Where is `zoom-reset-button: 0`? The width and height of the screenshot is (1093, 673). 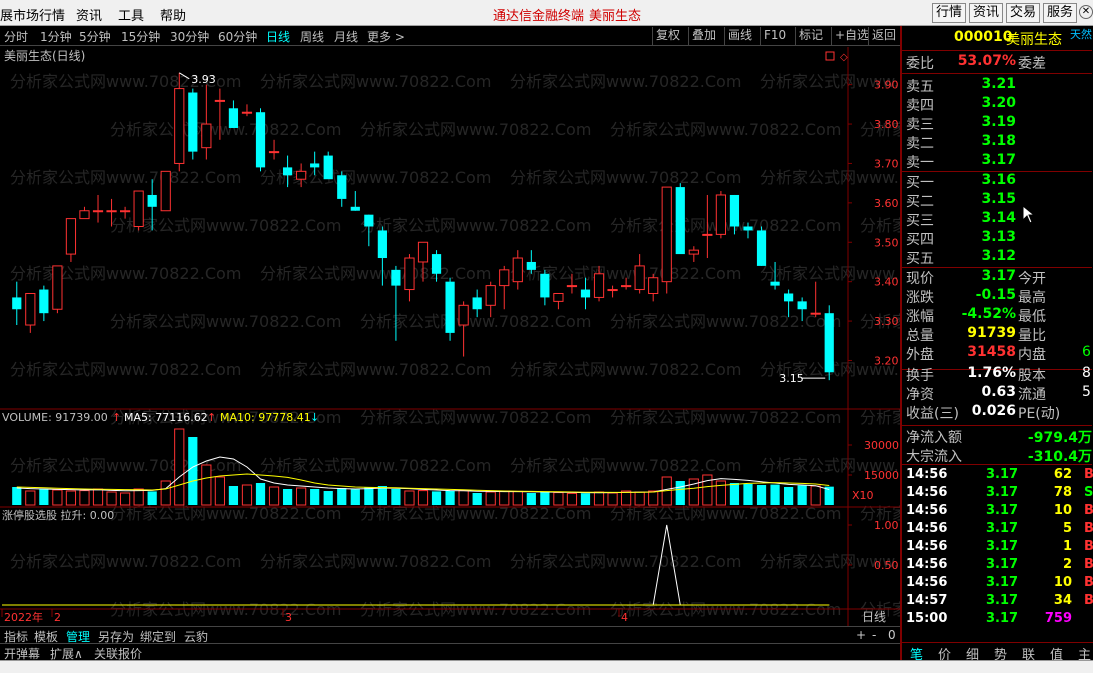 zoom-reset-button: 0 is located at coordinates (892, 635).